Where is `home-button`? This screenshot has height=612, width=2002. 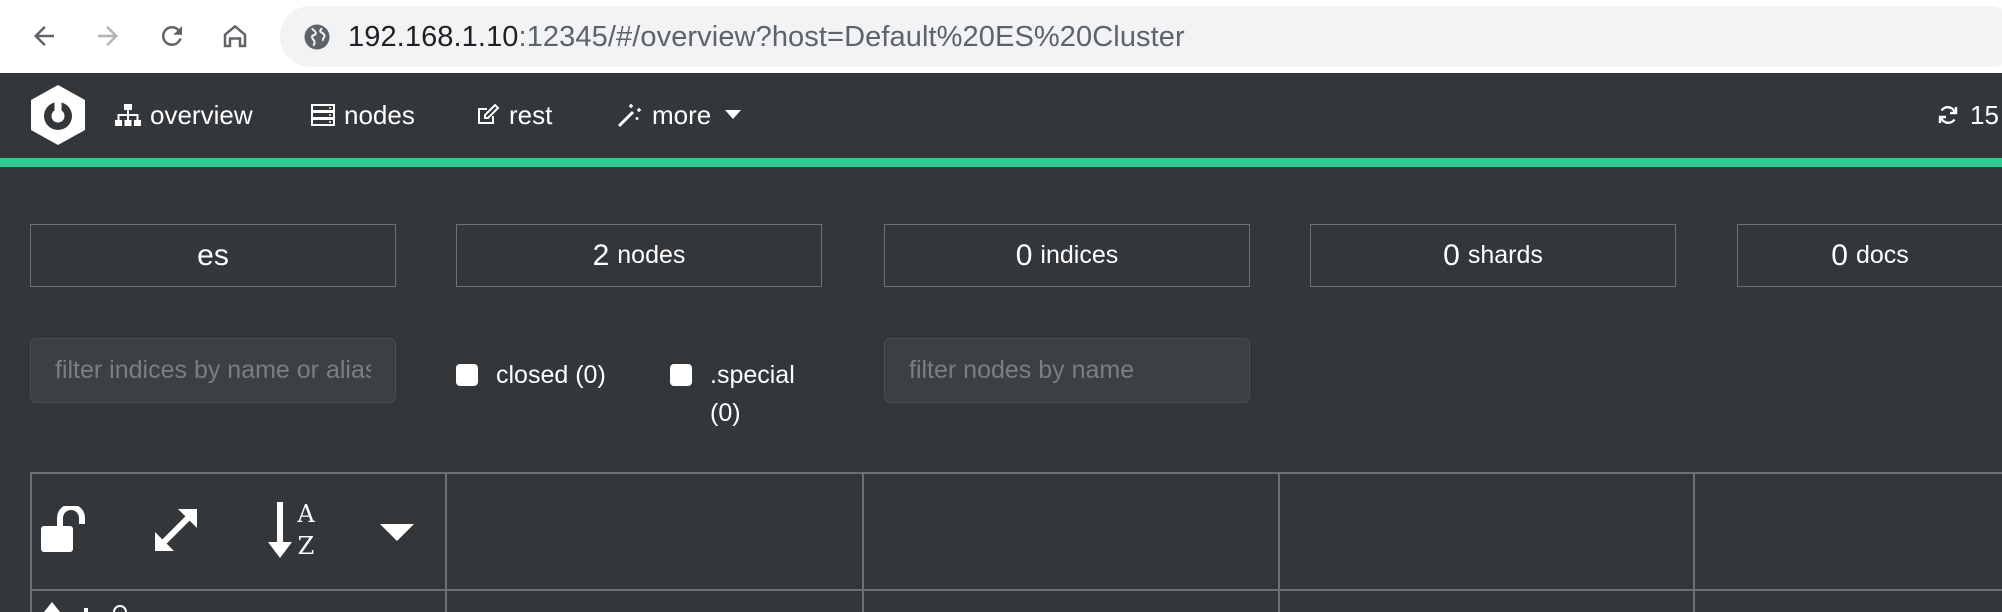 home-button is located at coordinates (235, 36).